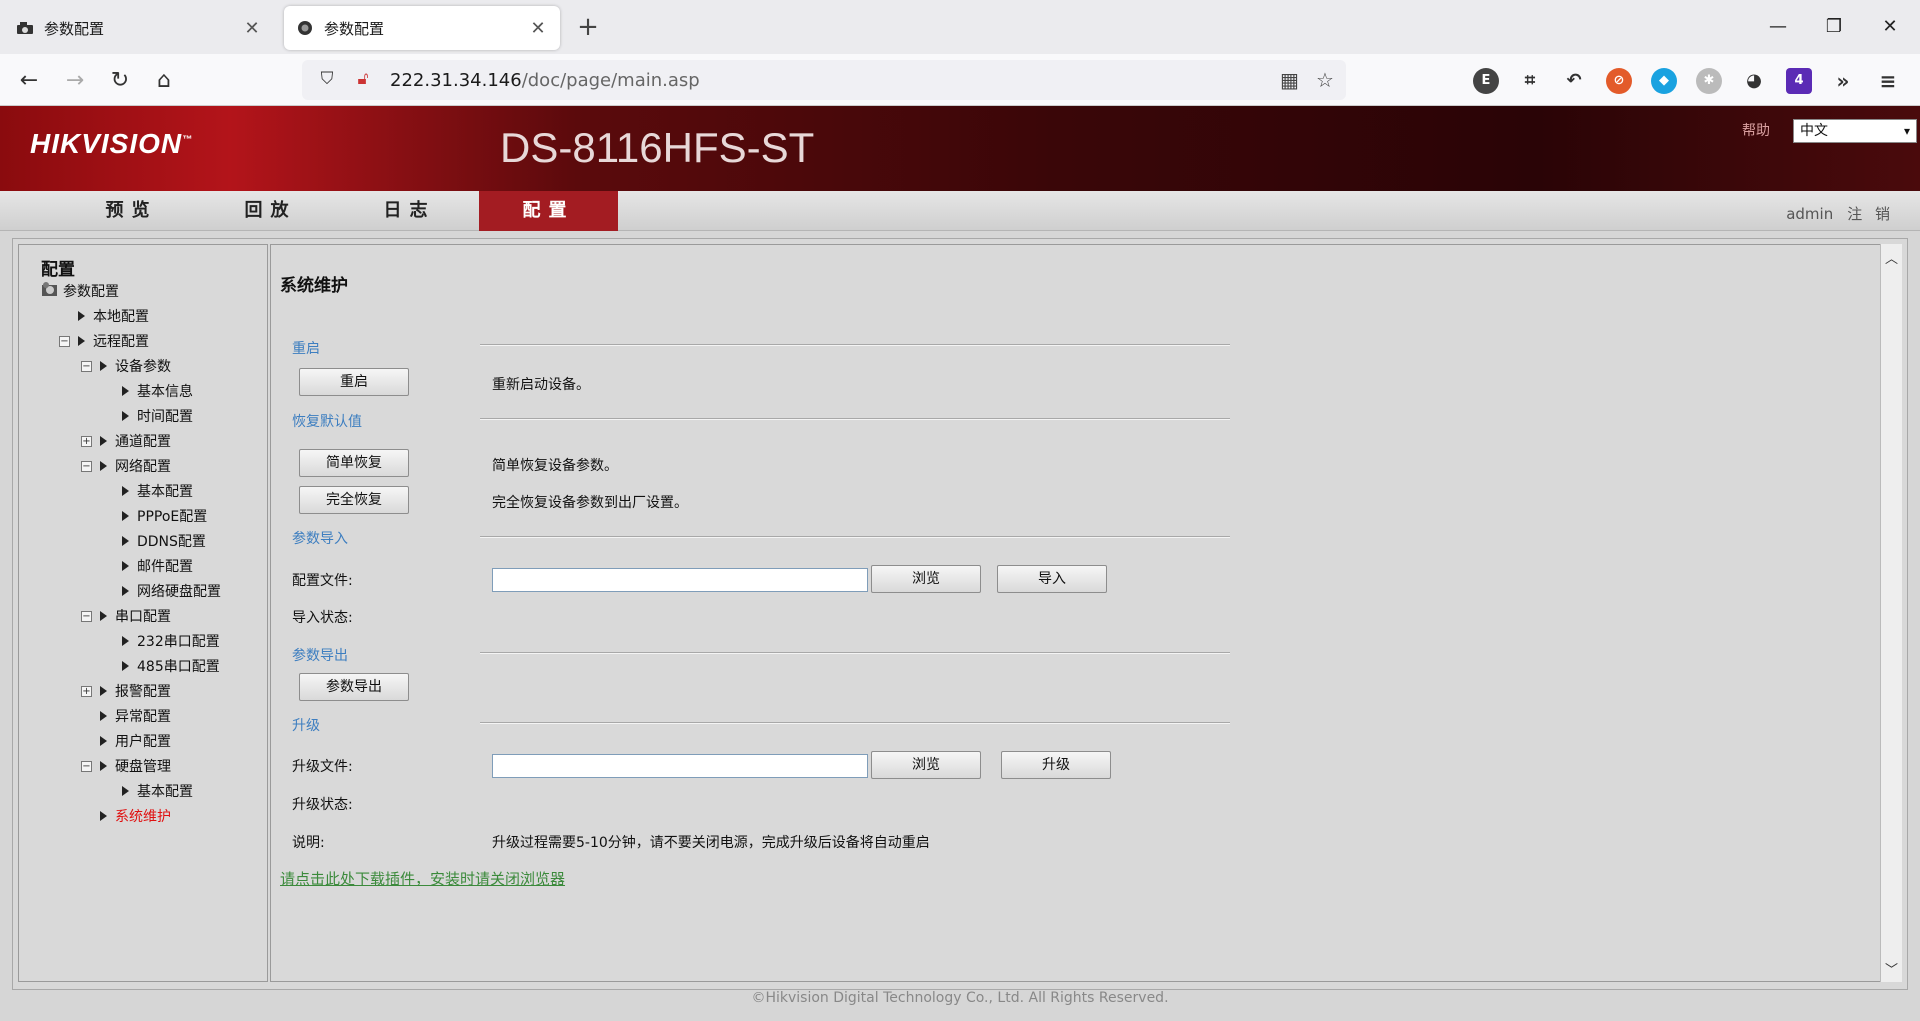 The image size is (1920, 1021). What do you see at coordinates (126, 766) in the screenshot?
I see `tree-item: − 硬盘管理` at bounding box center [126, 766].